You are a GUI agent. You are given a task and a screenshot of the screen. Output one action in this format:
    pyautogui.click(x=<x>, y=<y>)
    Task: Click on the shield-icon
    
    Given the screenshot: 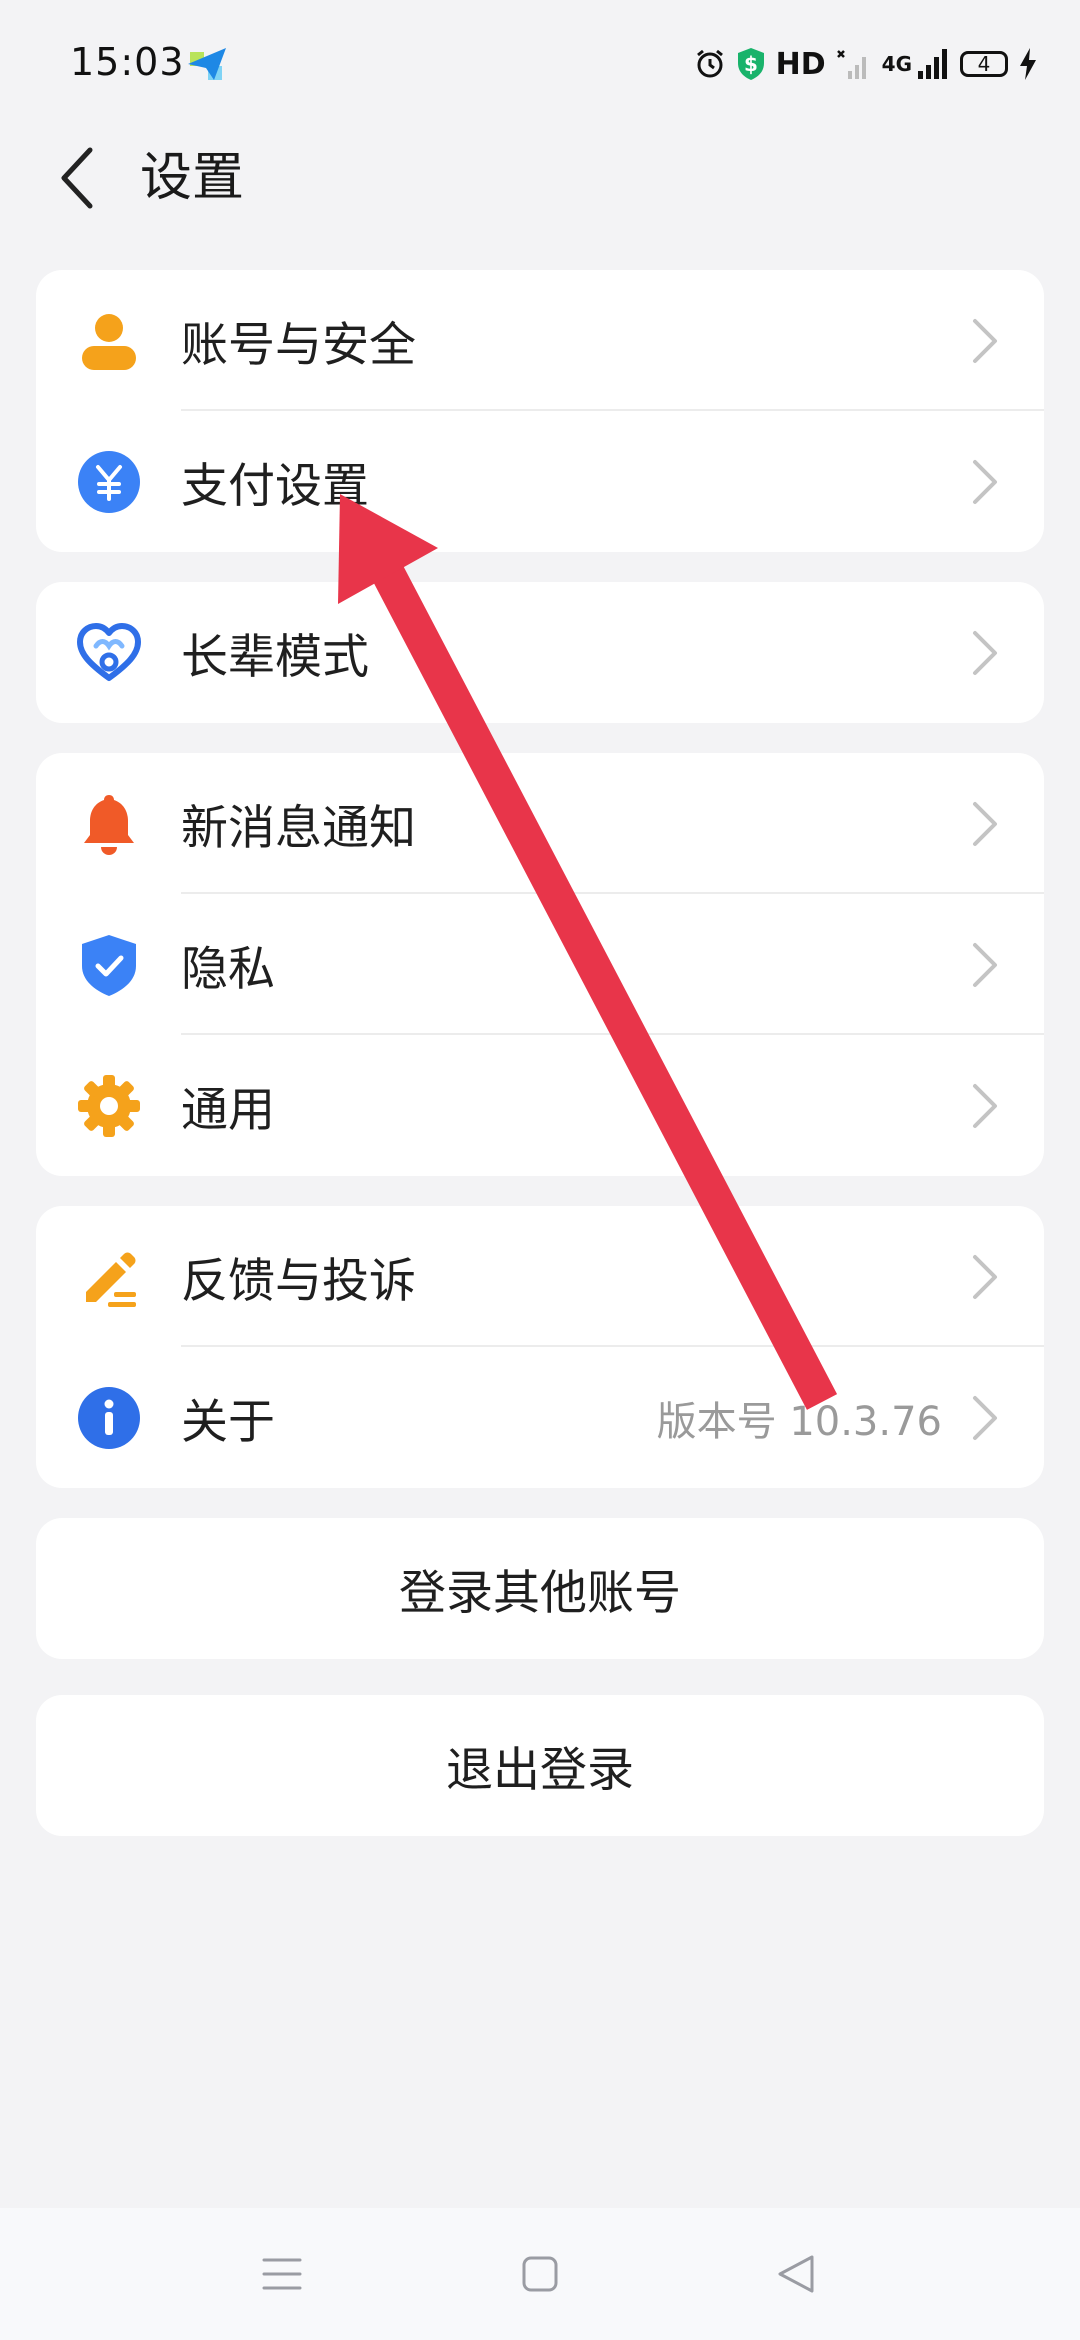 What is the action you would take?
    pyautogui.click(x=109, y=965)
    